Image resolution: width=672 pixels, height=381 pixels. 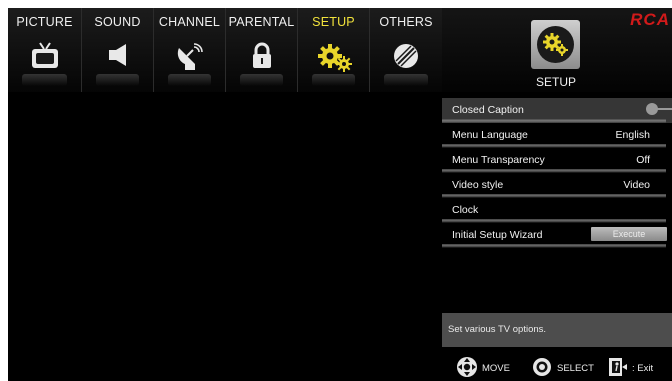 I want to click on tab-sound: SOUND, so click(x=118, y=50).